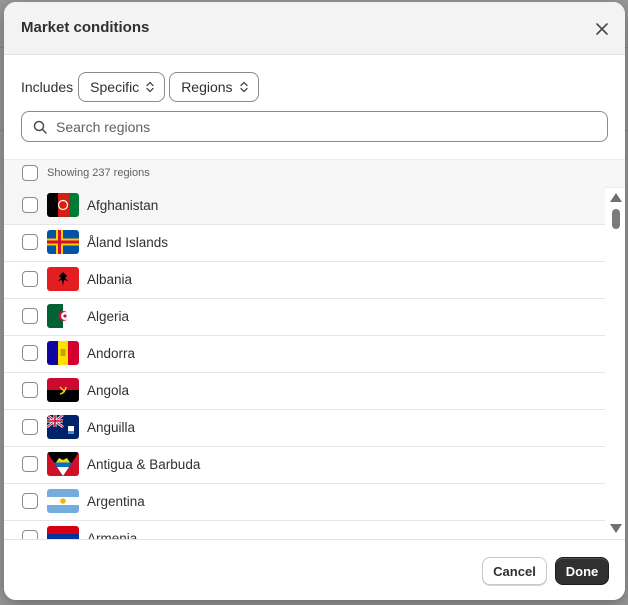  Describe the element at coordinates (30, 173) in the screenshot. I see `select-all-checkbox` at that location.